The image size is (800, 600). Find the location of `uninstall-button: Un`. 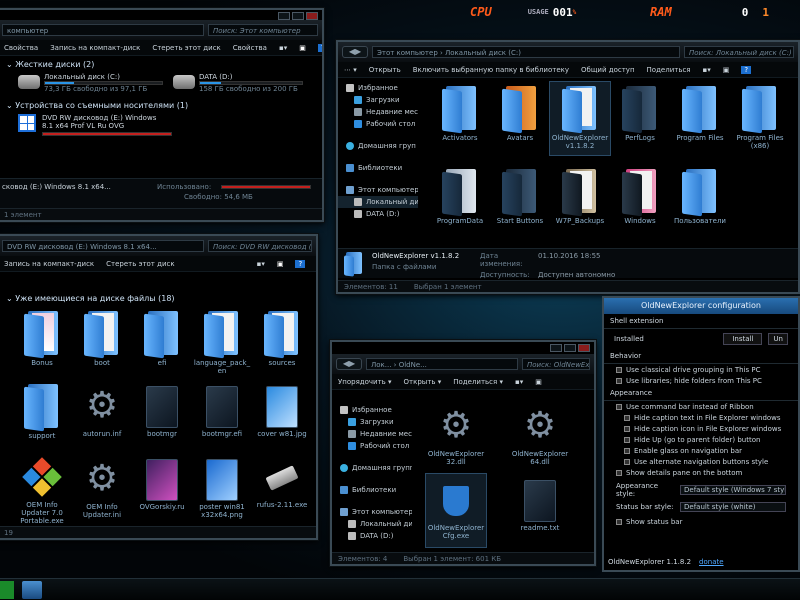

uninstall-button: Un is located at coordinates (778, 339).